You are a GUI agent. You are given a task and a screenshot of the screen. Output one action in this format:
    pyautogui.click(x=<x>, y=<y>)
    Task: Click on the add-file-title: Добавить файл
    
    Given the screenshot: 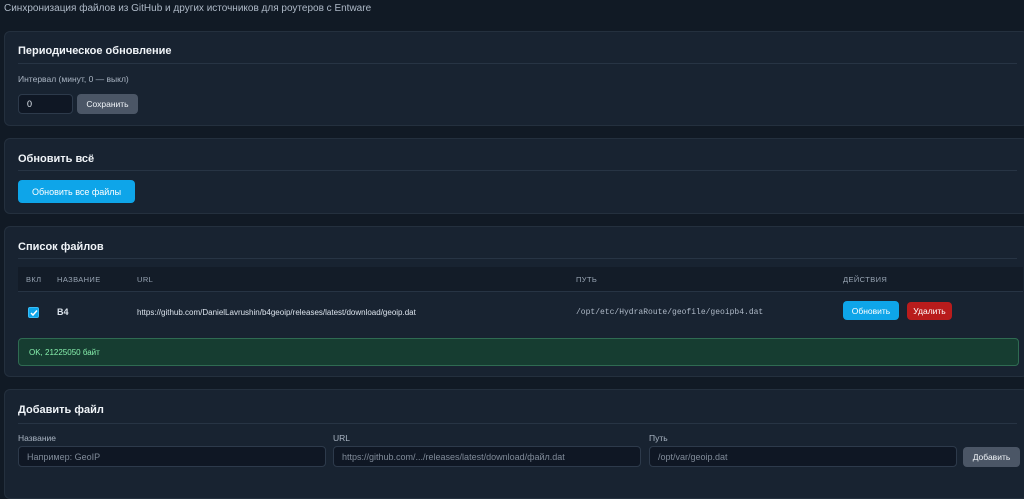 What is the action you would take?
    pyautogui.click(x=61, y=410)
    